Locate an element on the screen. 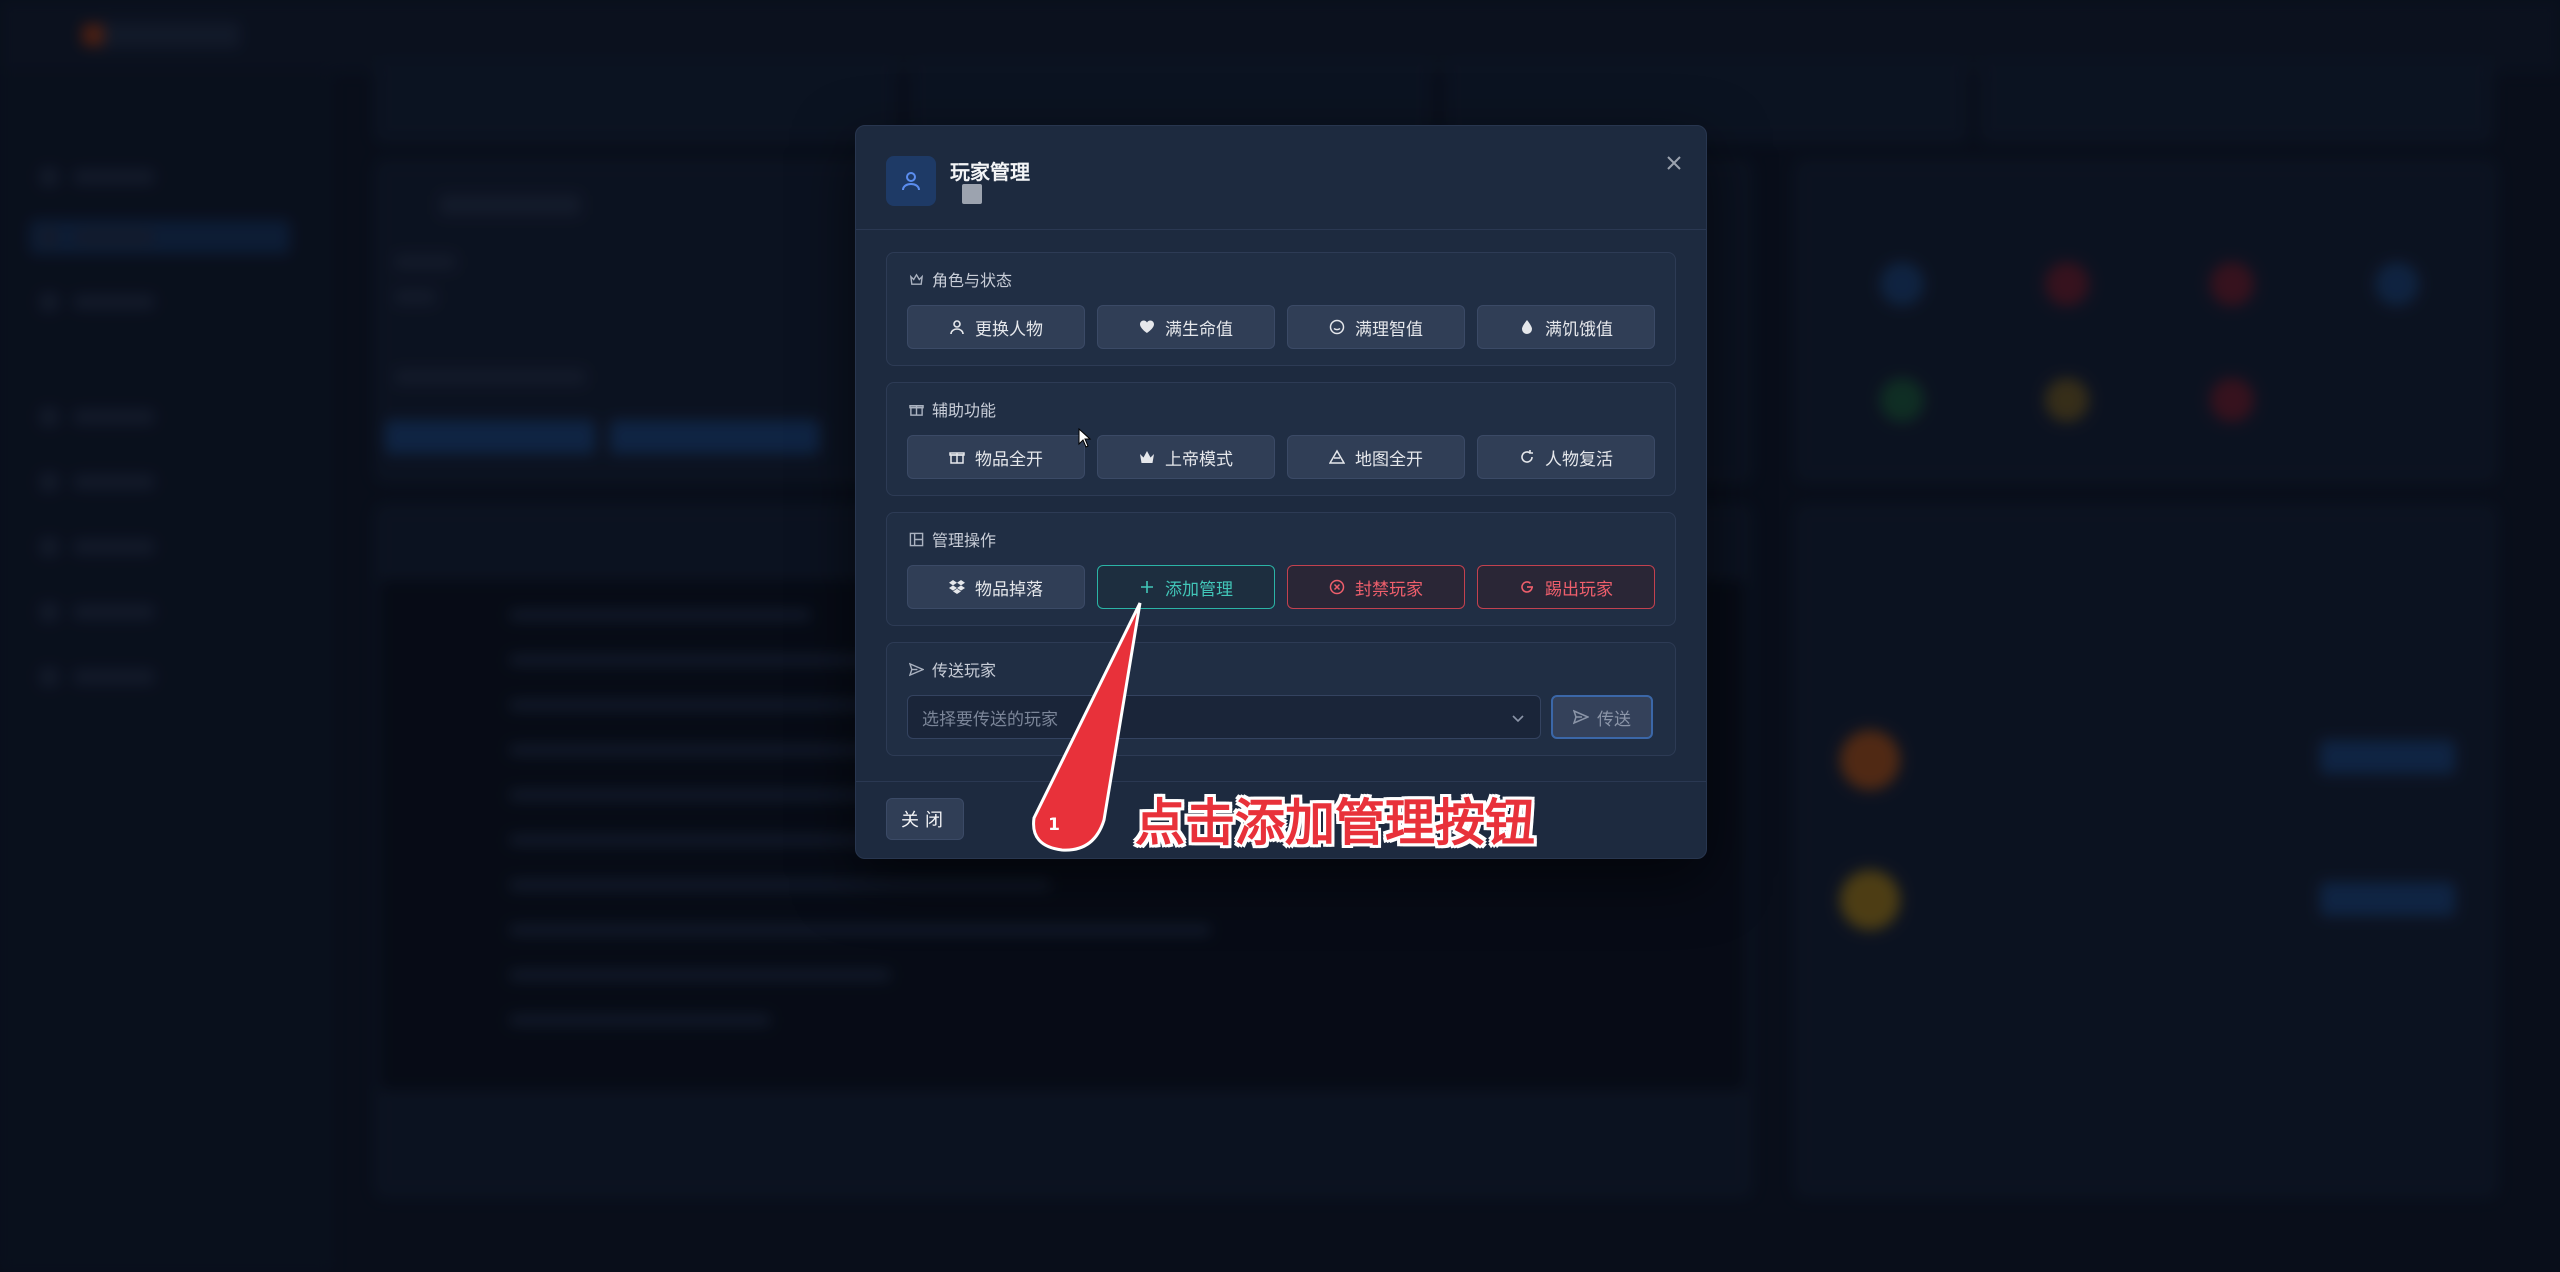 The image size is (2560, 1272). all-items-button: 物品全开 is located at coordinates (996, 457).